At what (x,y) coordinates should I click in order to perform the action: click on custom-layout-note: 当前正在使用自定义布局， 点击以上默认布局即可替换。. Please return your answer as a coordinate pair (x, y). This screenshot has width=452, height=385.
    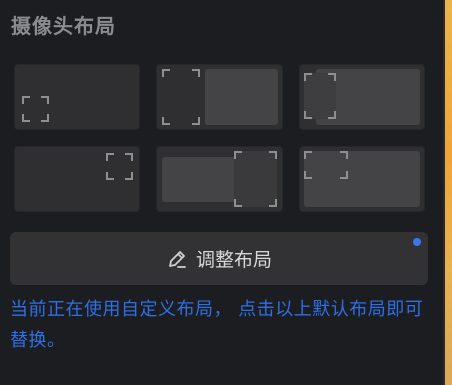
    Looking at the image, I should click on (217, 325).